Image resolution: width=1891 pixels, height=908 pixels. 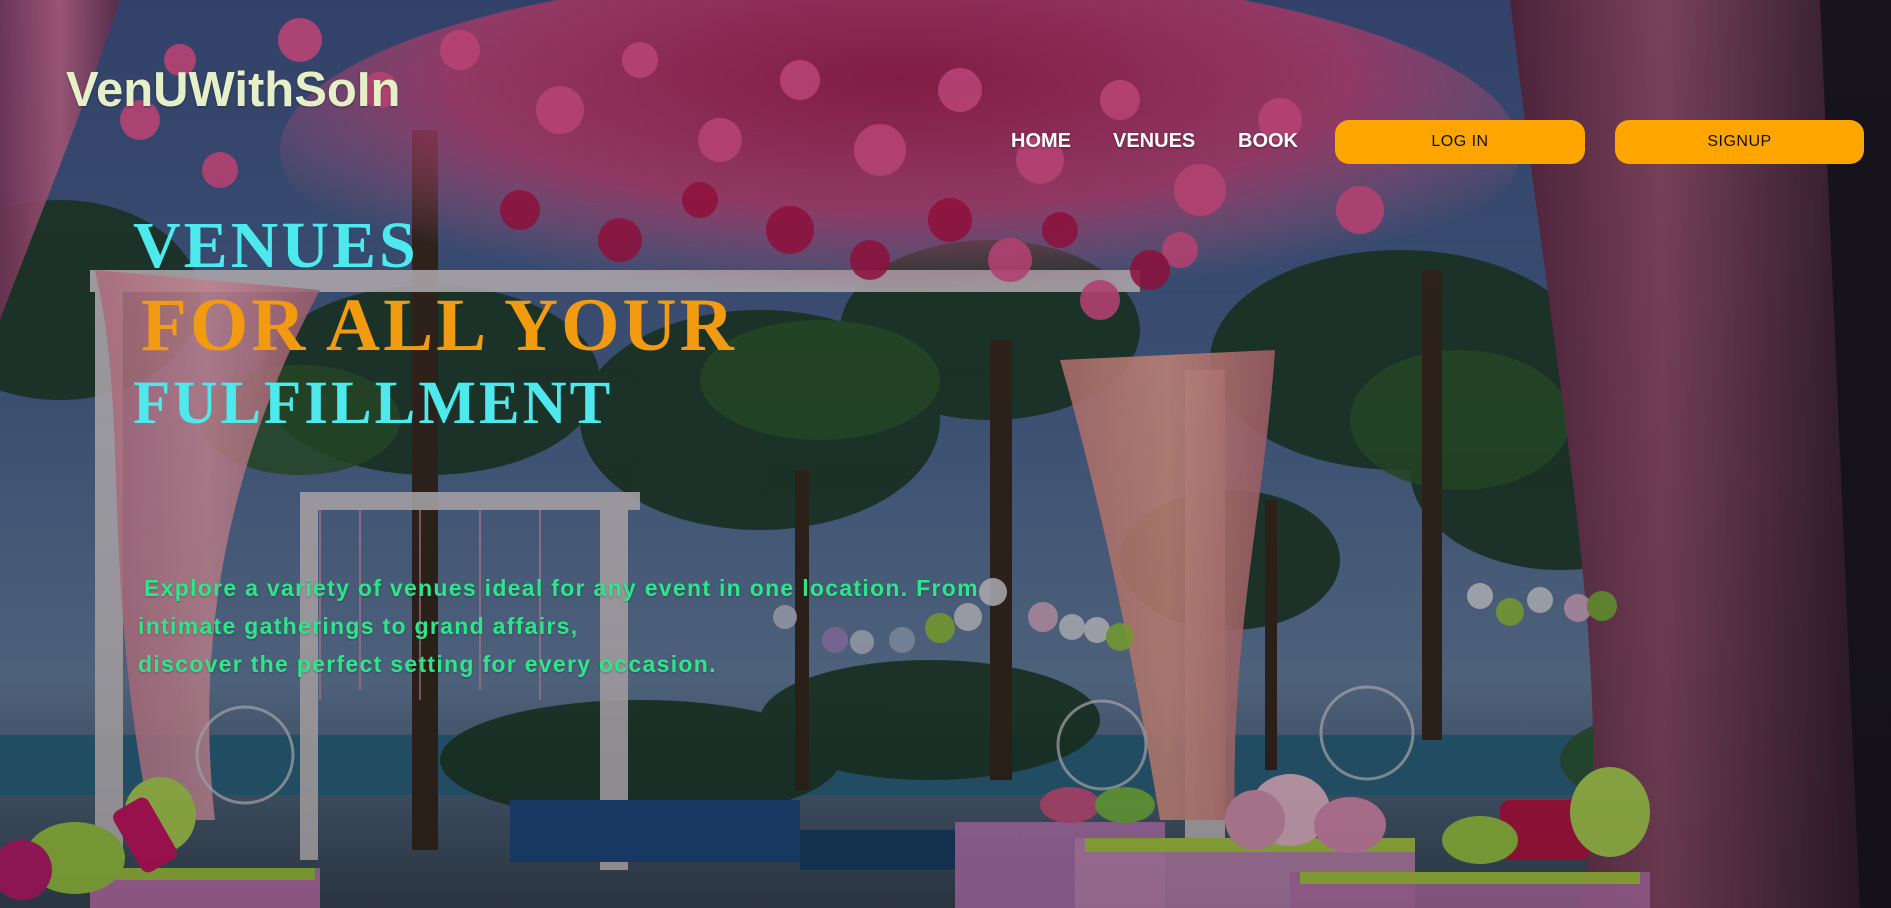 What do you see at coordinates (1041, 141) in the screenshot?
I see `nav-link-home: HOME` at bounding box center [1041, 141].